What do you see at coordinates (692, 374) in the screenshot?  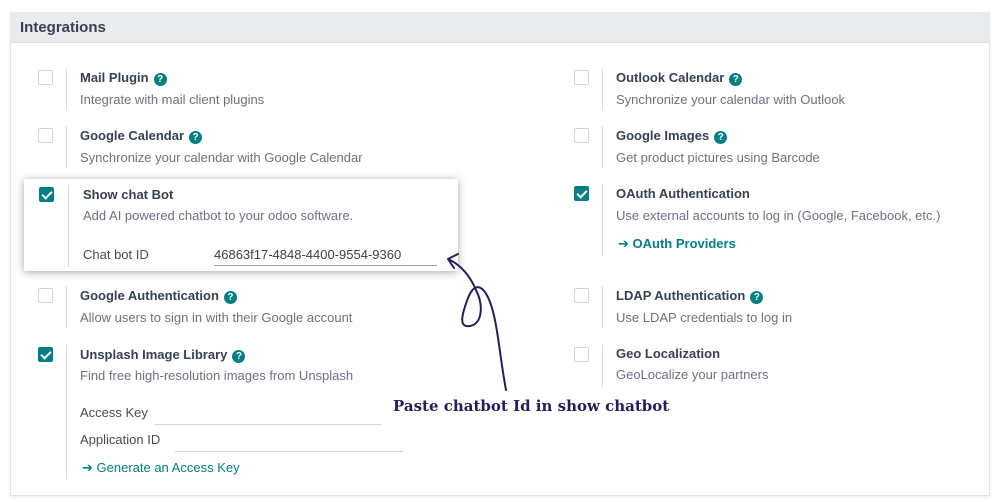 I see `geo-localization-desc: GeoLocalize your partners` at bounding box center [692, 374].